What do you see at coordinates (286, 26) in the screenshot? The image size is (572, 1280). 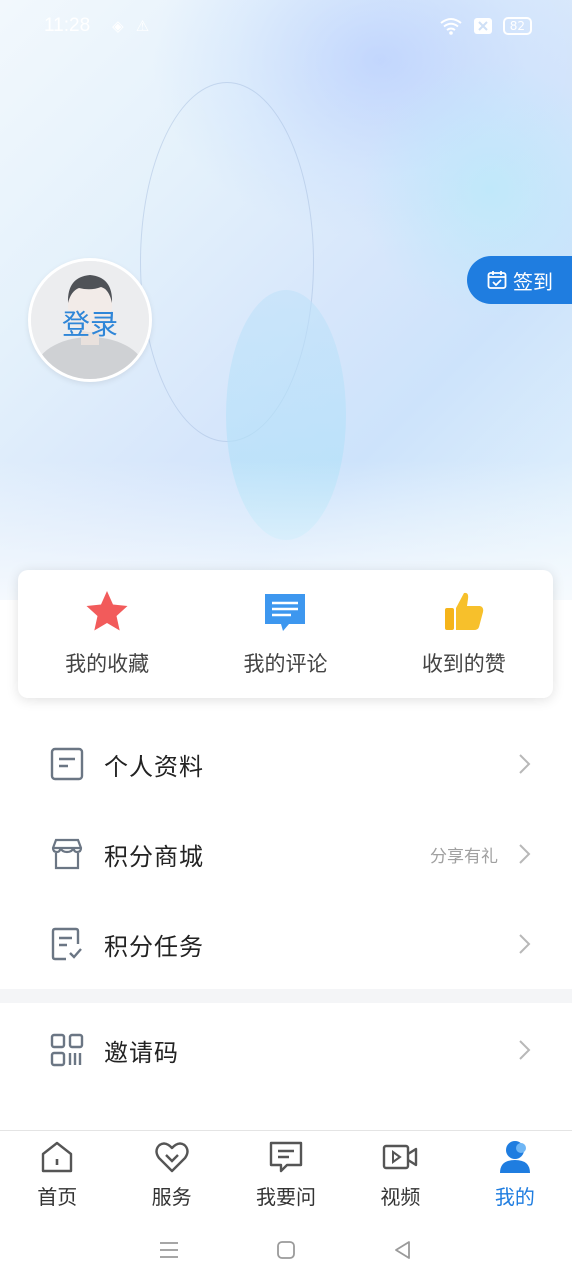 I see `status-bar: 11:28 ◈ ⚠ 82` at bounding box center [286, 26].